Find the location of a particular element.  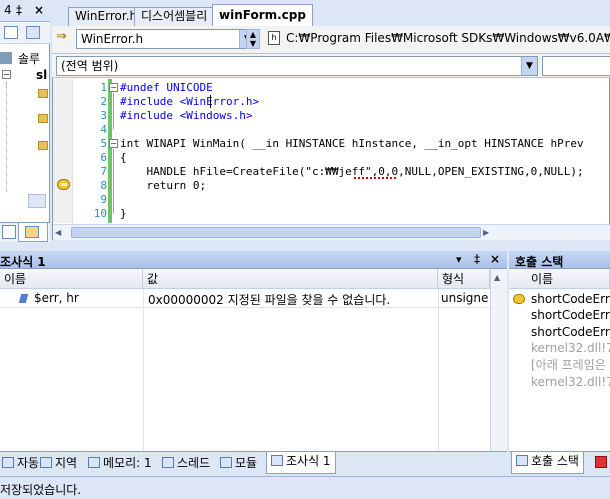

solution-explorer-header: 4 ‡ × is located at coordinates (25, 11).